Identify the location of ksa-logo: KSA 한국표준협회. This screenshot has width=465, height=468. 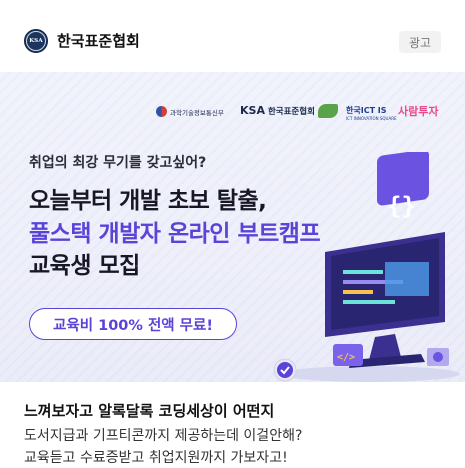
(277, 110).